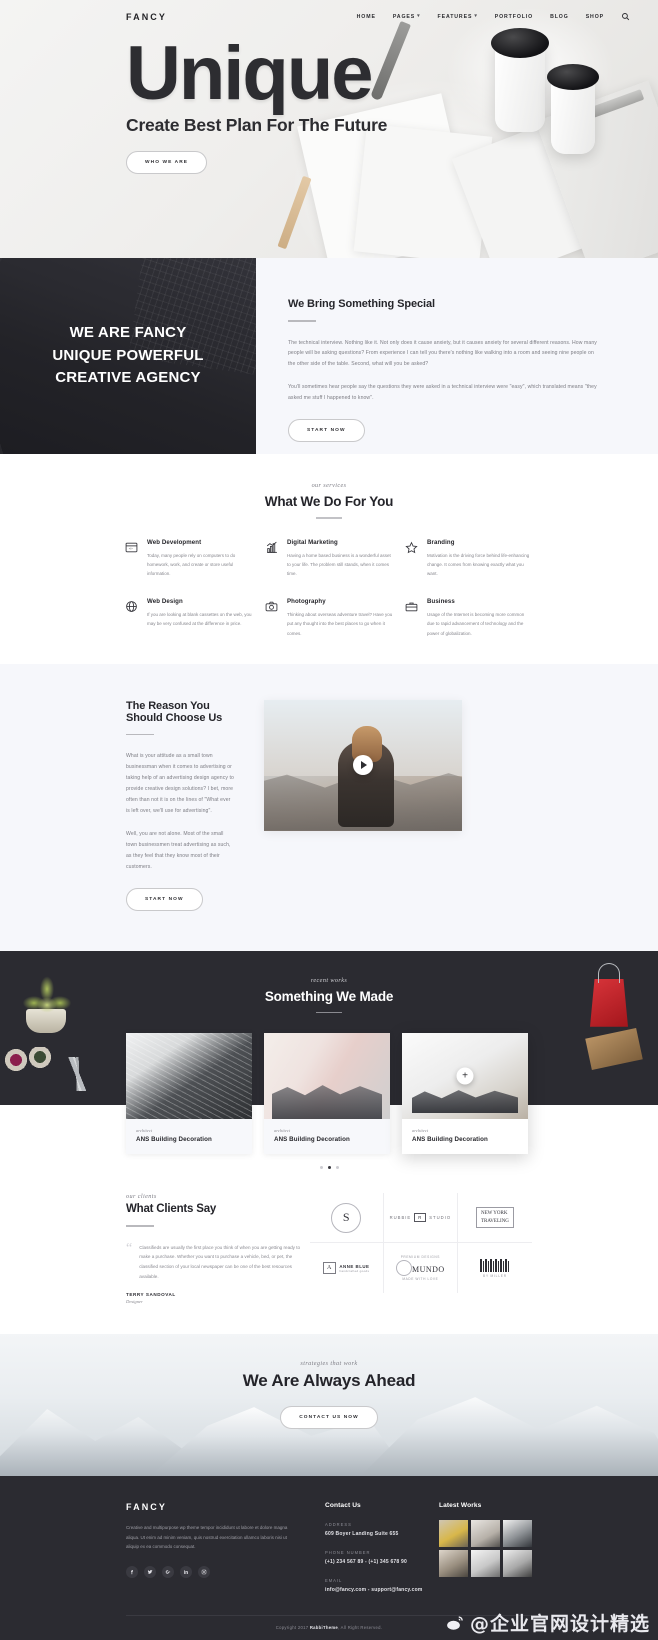  I want to click on footer-logo: FANCY, so click(210, 1507).